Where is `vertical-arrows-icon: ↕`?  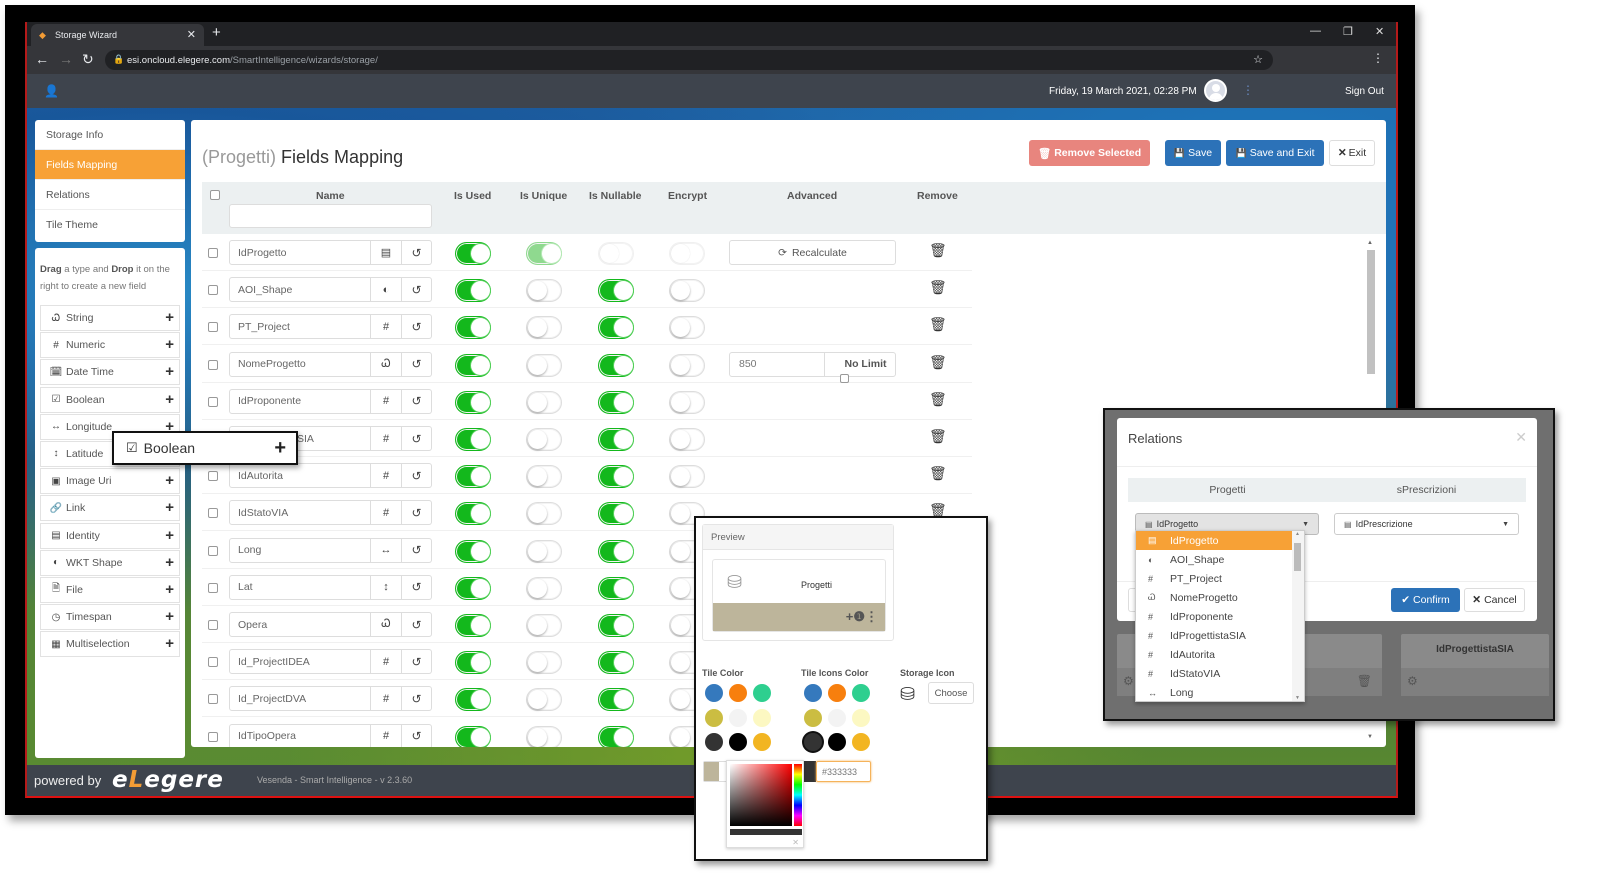
vertical-arrows-icon: ↕ is located at coordinates (386, 587).